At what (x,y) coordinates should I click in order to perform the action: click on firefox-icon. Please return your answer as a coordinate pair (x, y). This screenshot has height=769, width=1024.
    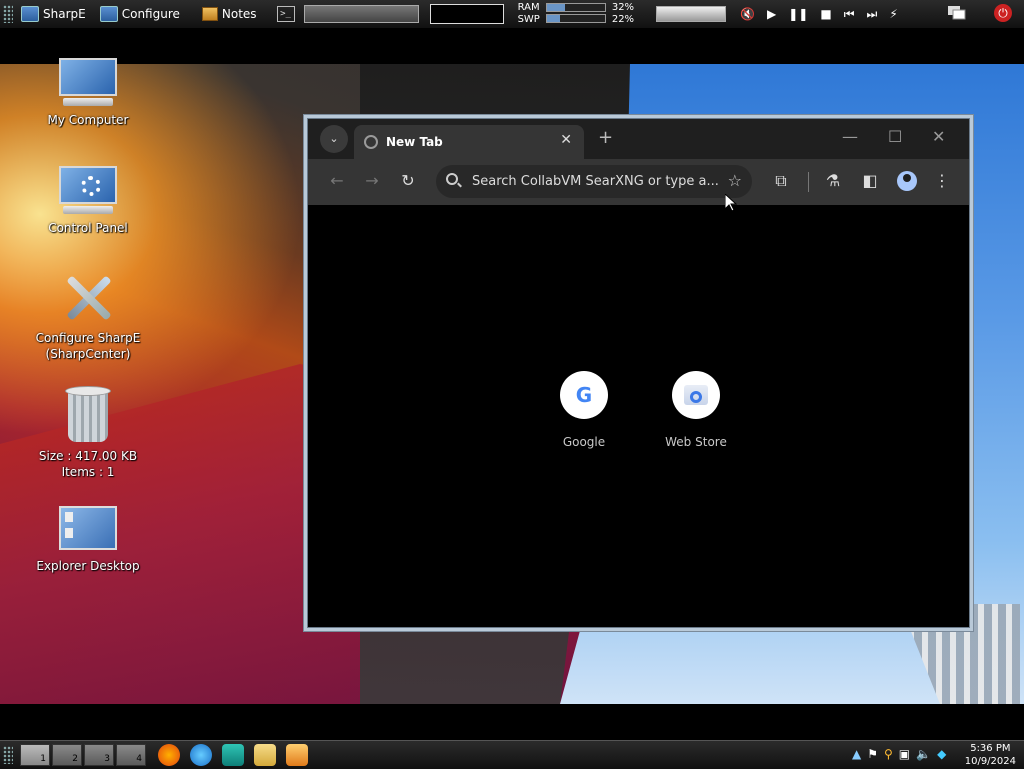
    Looking at the image, I should click on (169, 755).